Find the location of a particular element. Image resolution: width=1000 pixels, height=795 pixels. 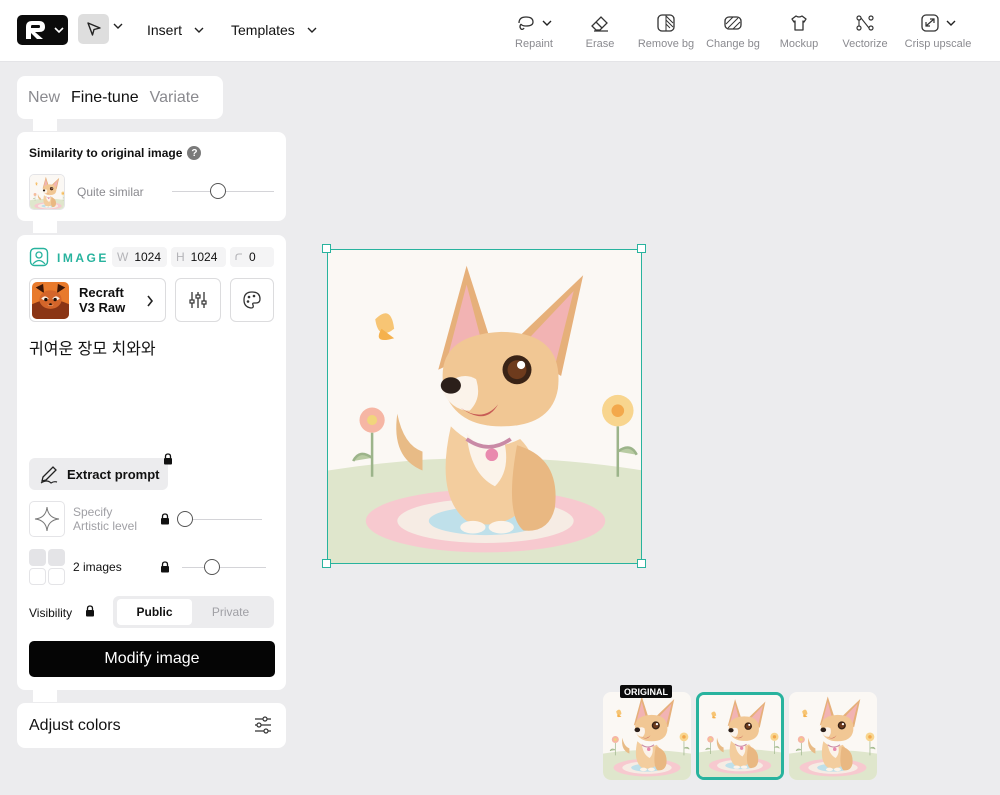

vector-nodes-icon is located at coordinates (865, 23).